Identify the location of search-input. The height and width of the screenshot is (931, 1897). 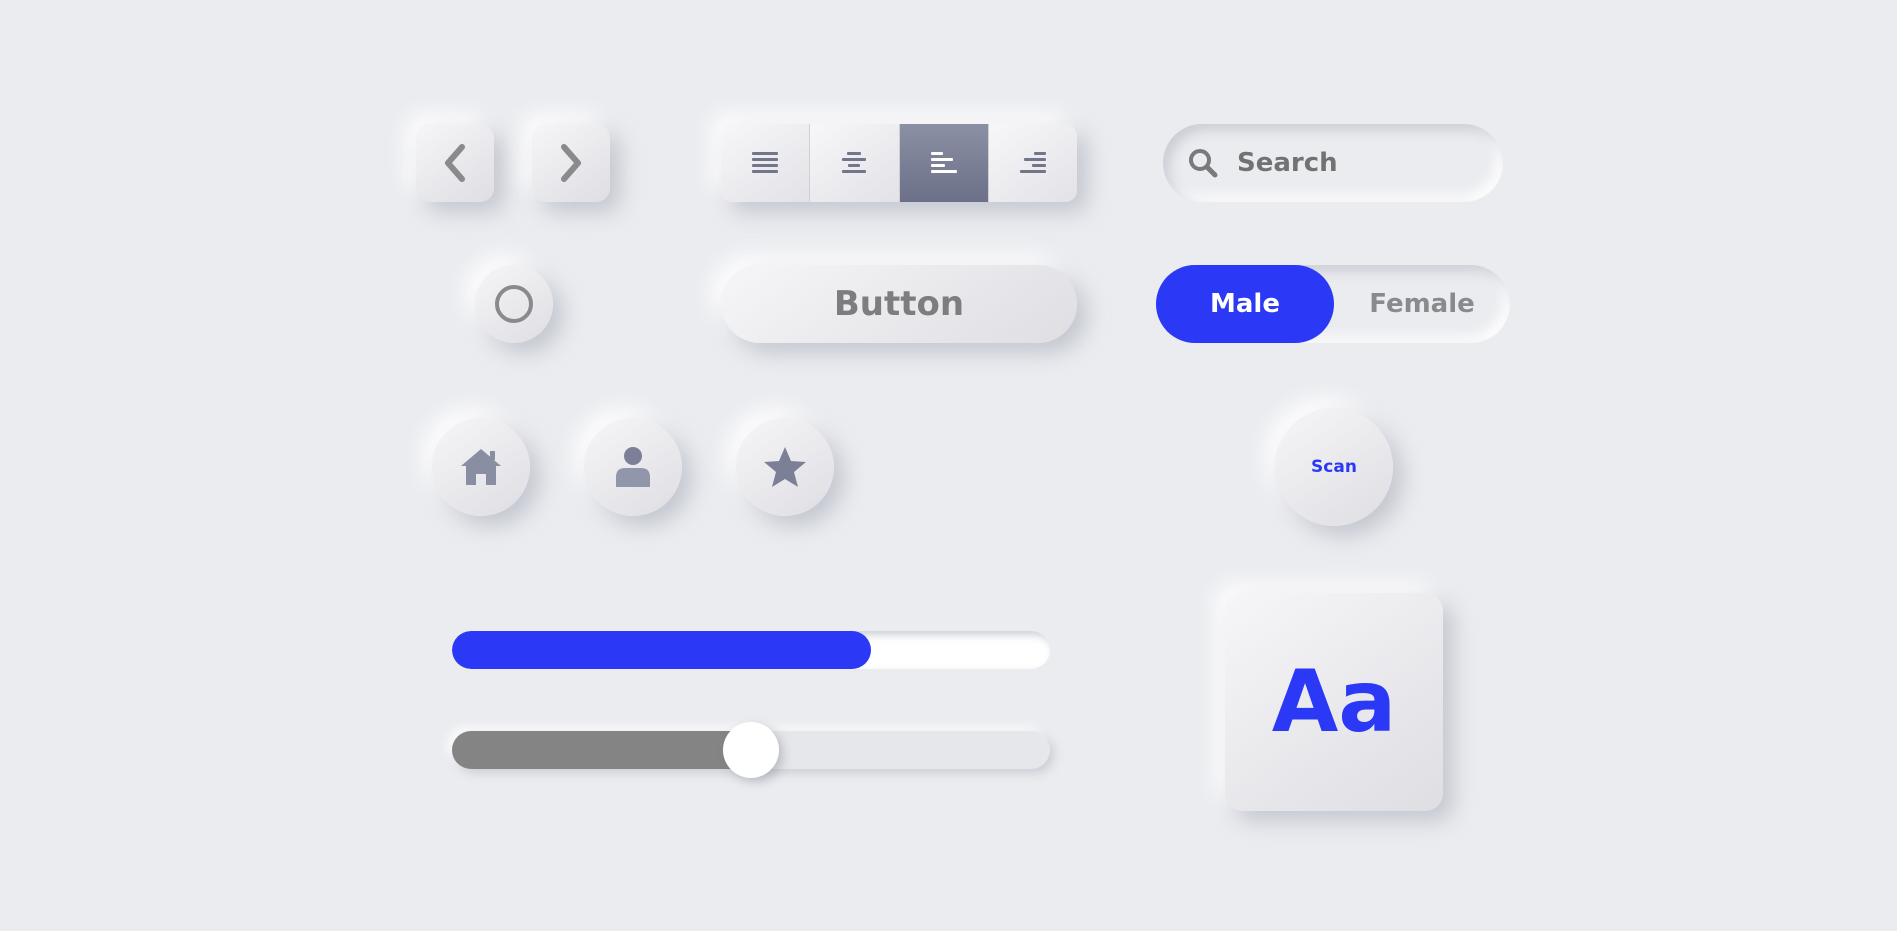
(1352, 163).